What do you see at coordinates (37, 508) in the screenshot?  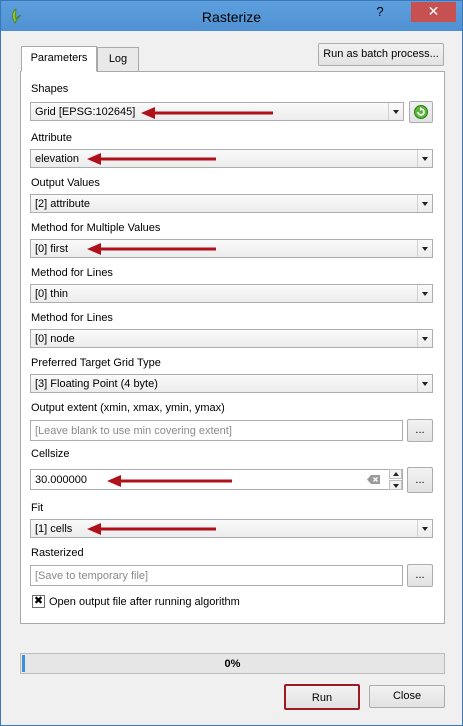 I see `fit-label: Fit` at bounding box center [37, 508].